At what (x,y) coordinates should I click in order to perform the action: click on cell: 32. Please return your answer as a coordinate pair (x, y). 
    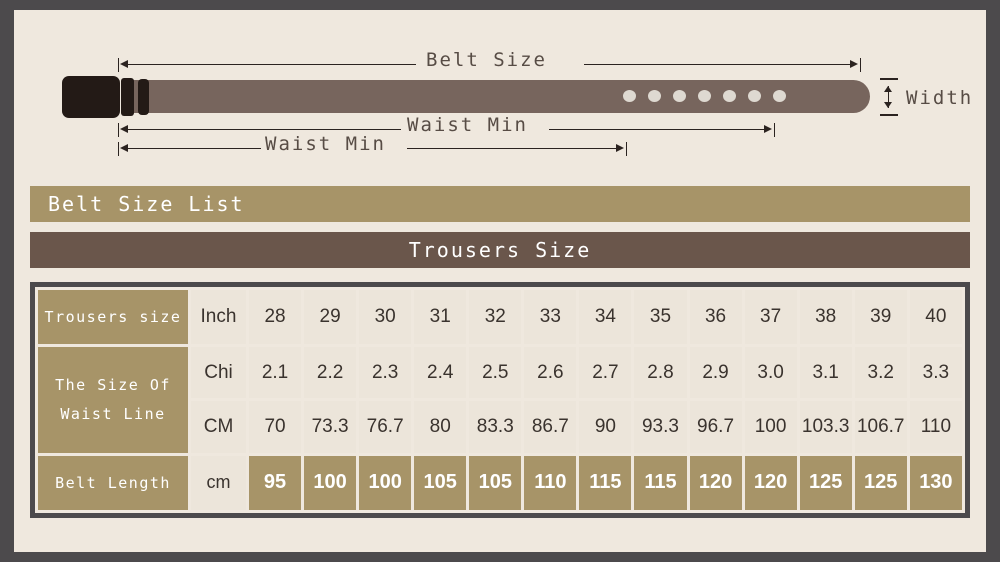
    Looking at the image, I should click on (495, 317).